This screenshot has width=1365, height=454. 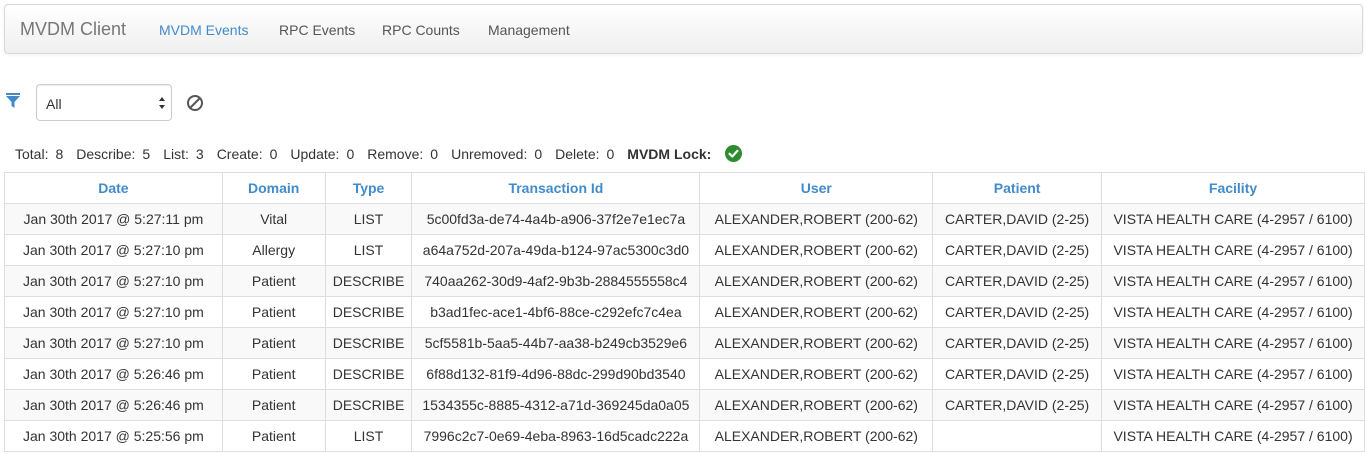 What do you see at coordinates (315, 153) in the screenshot?
I see `update-label: Update:` at bounding box center [315, 153].